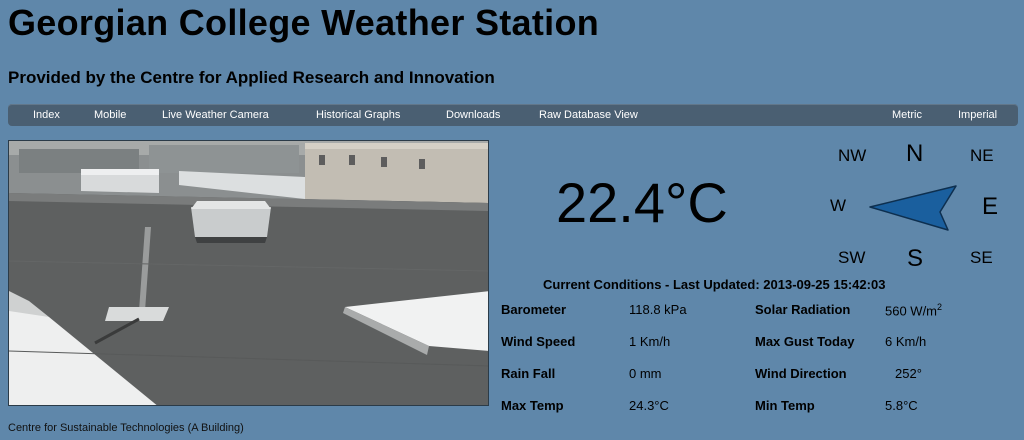 This screenshot has width=1024, height=440. I want to click on wind-speed-label: Wind Speed, so click(538, 341).